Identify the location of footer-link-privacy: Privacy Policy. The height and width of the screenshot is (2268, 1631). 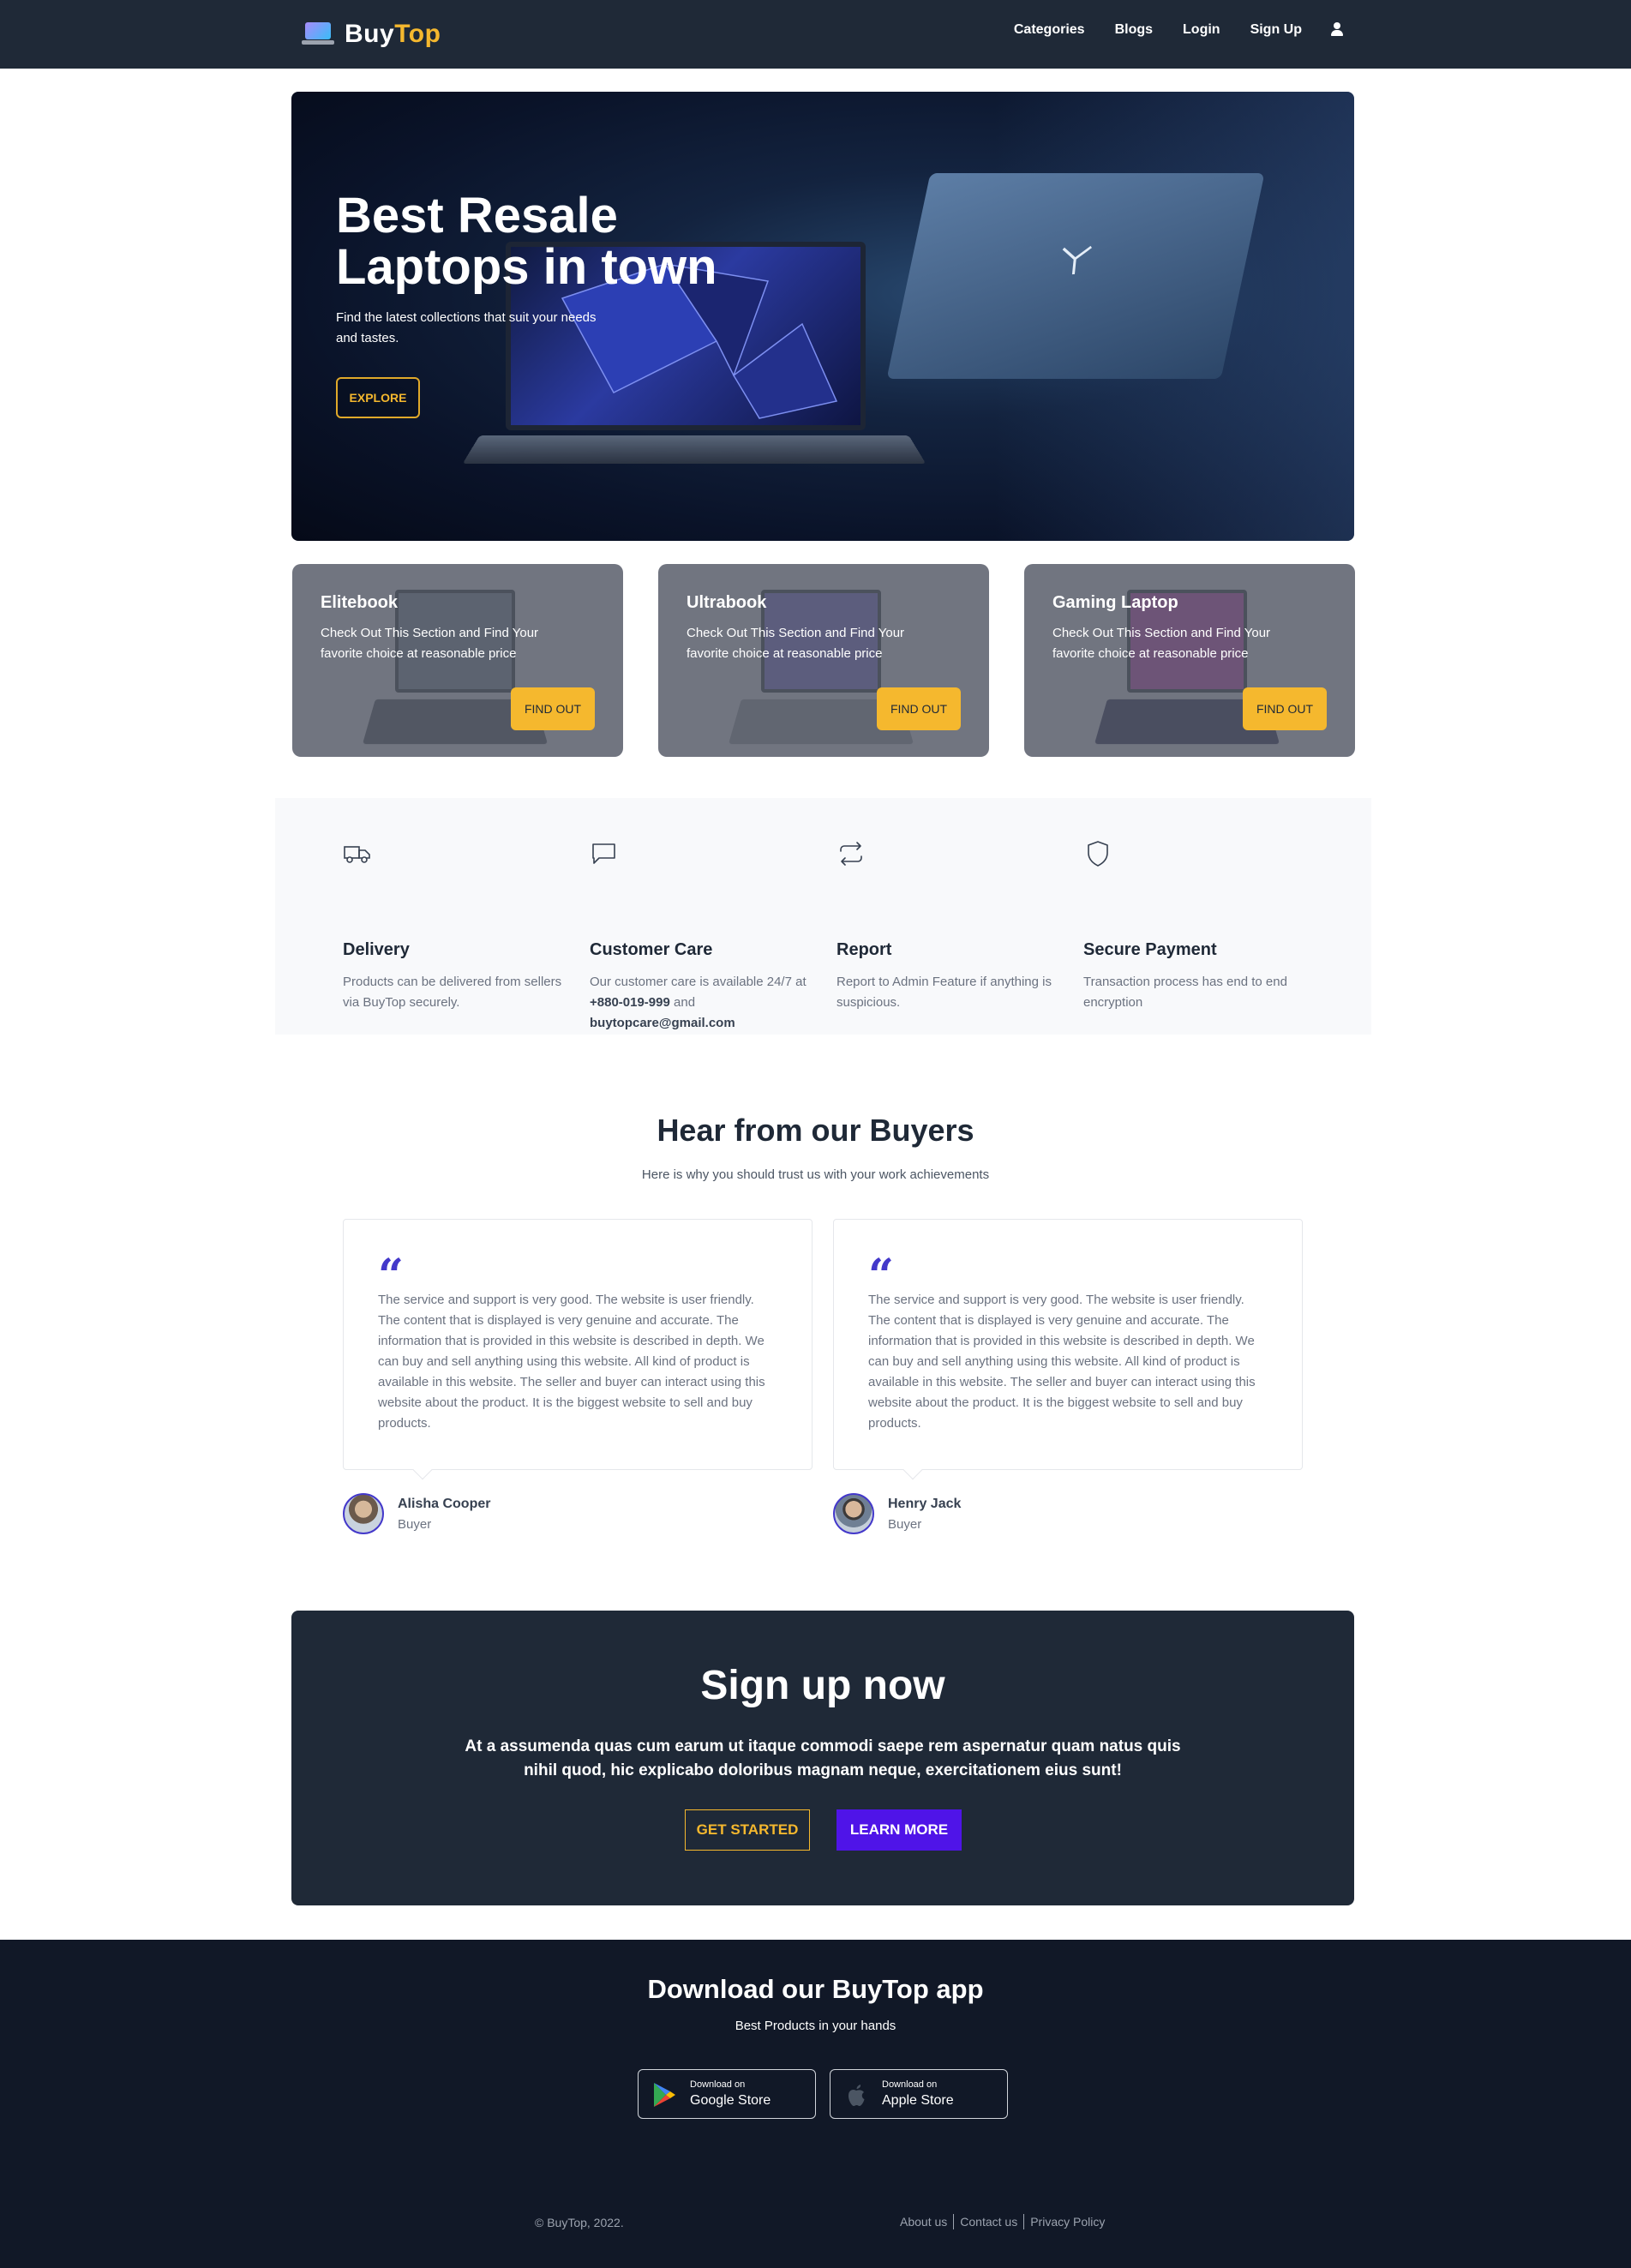
(1067, 2221).